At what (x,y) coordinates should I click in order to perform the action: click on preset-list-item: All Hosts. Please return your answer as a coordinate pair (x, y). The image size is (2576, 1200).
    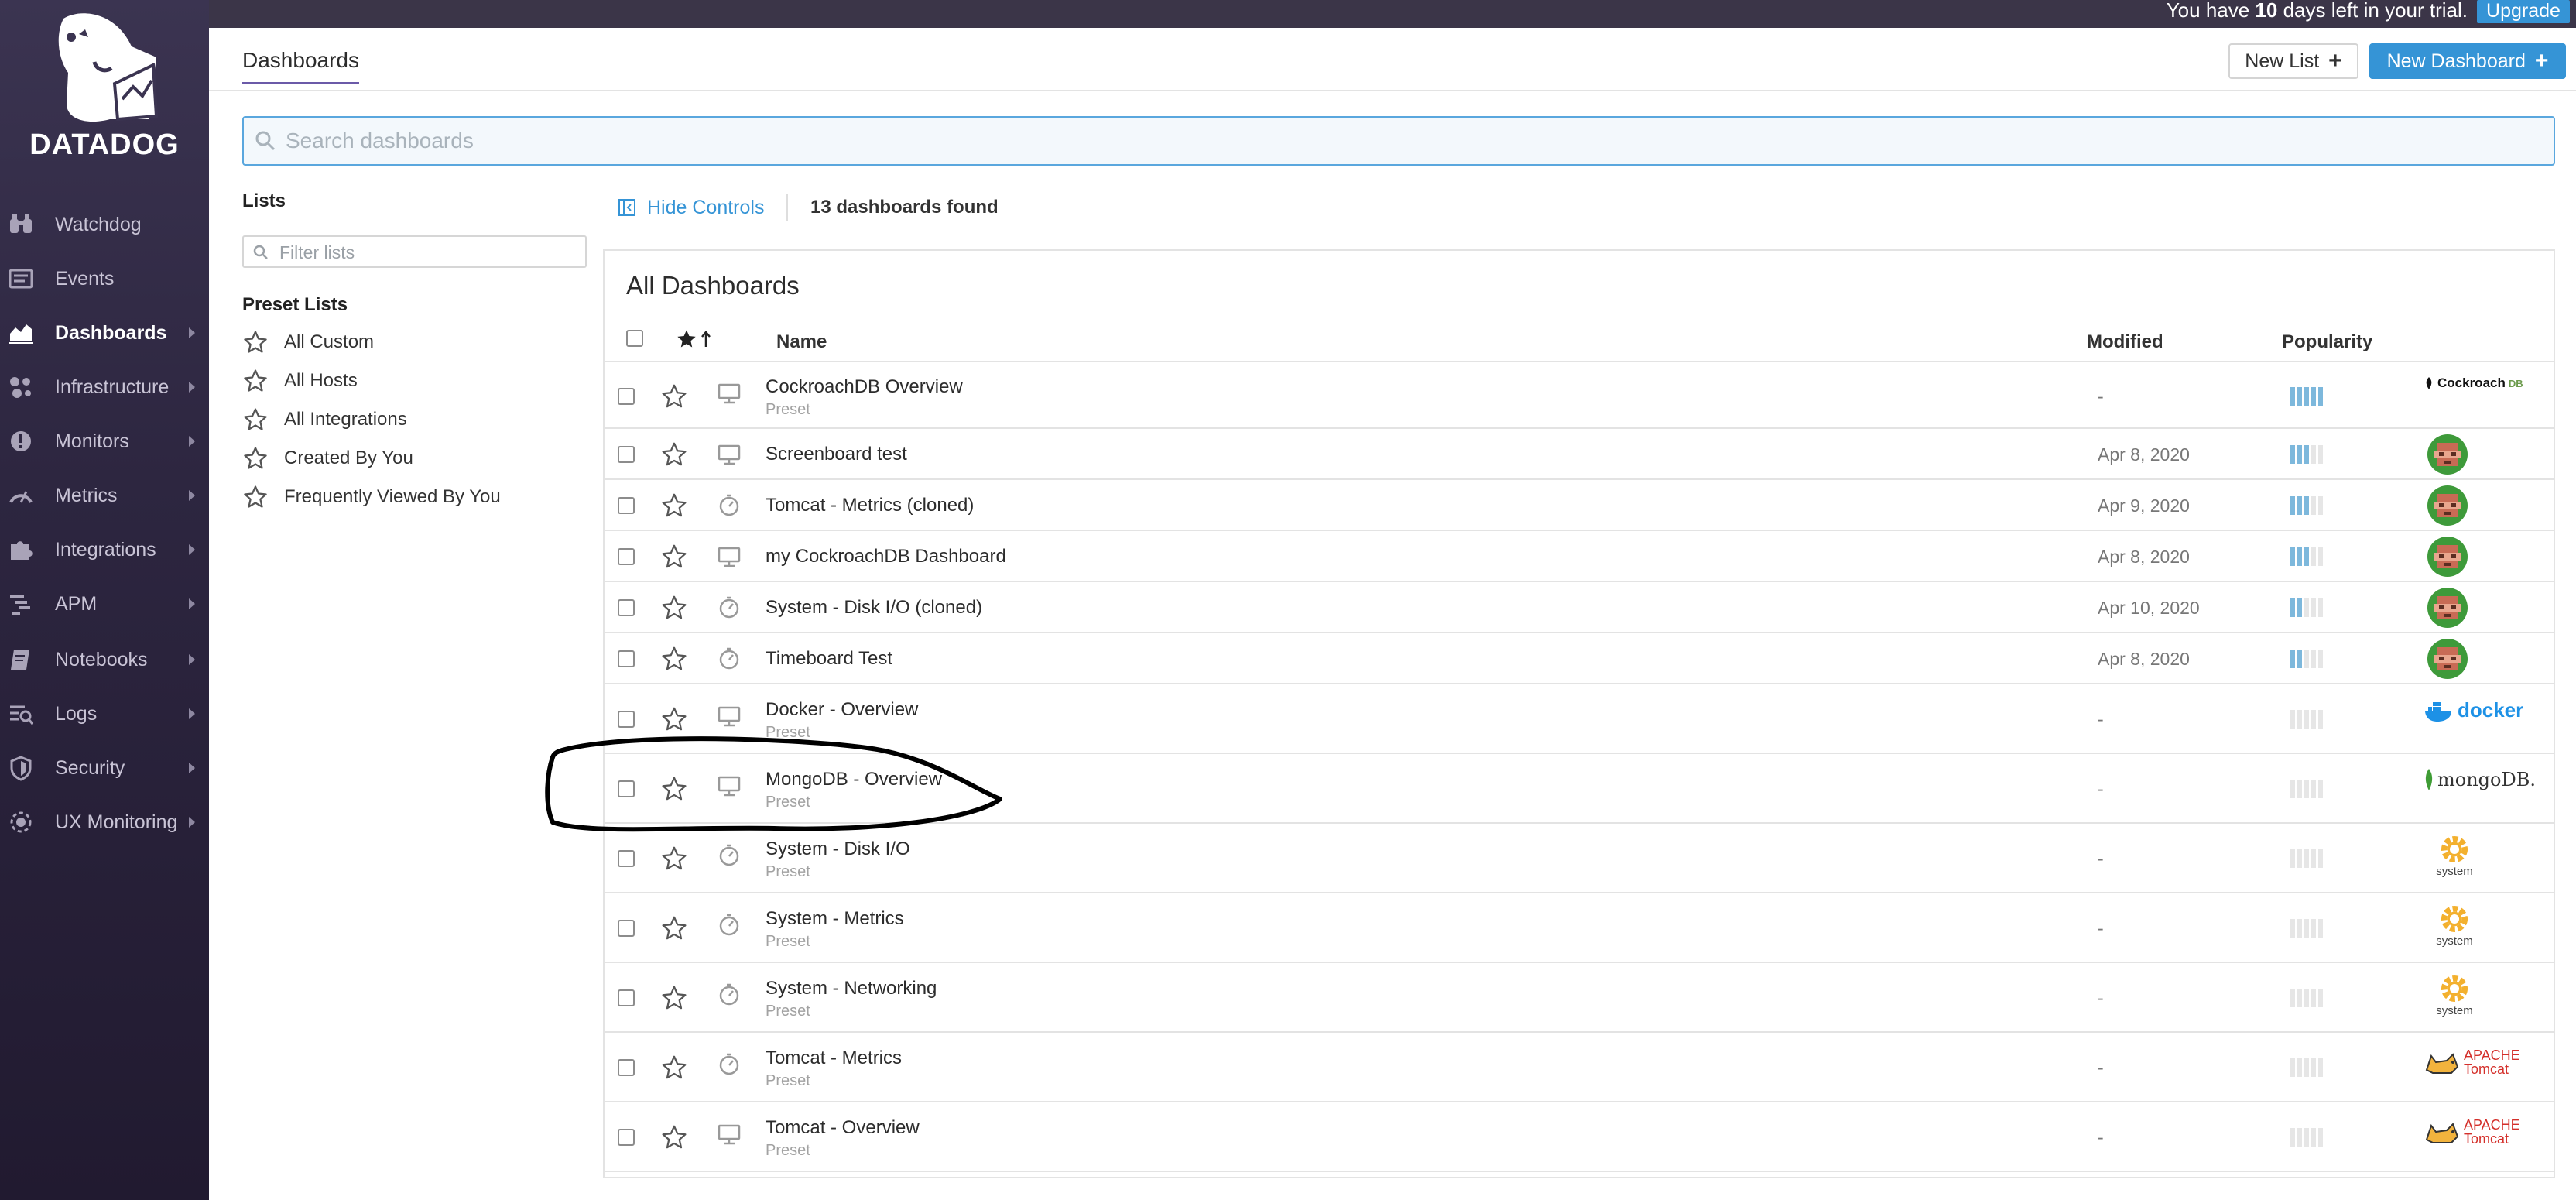
    Looking at the image, I should click on (300, 380).